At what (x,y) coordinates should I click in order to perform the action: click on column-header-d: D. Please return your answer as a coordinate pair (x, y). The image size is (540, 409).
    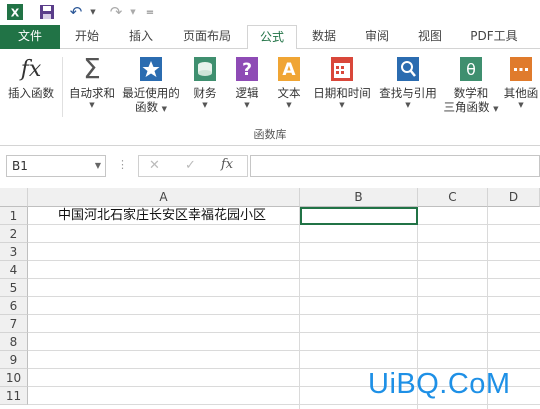
    Looking at the image, I should click on (514, 197).